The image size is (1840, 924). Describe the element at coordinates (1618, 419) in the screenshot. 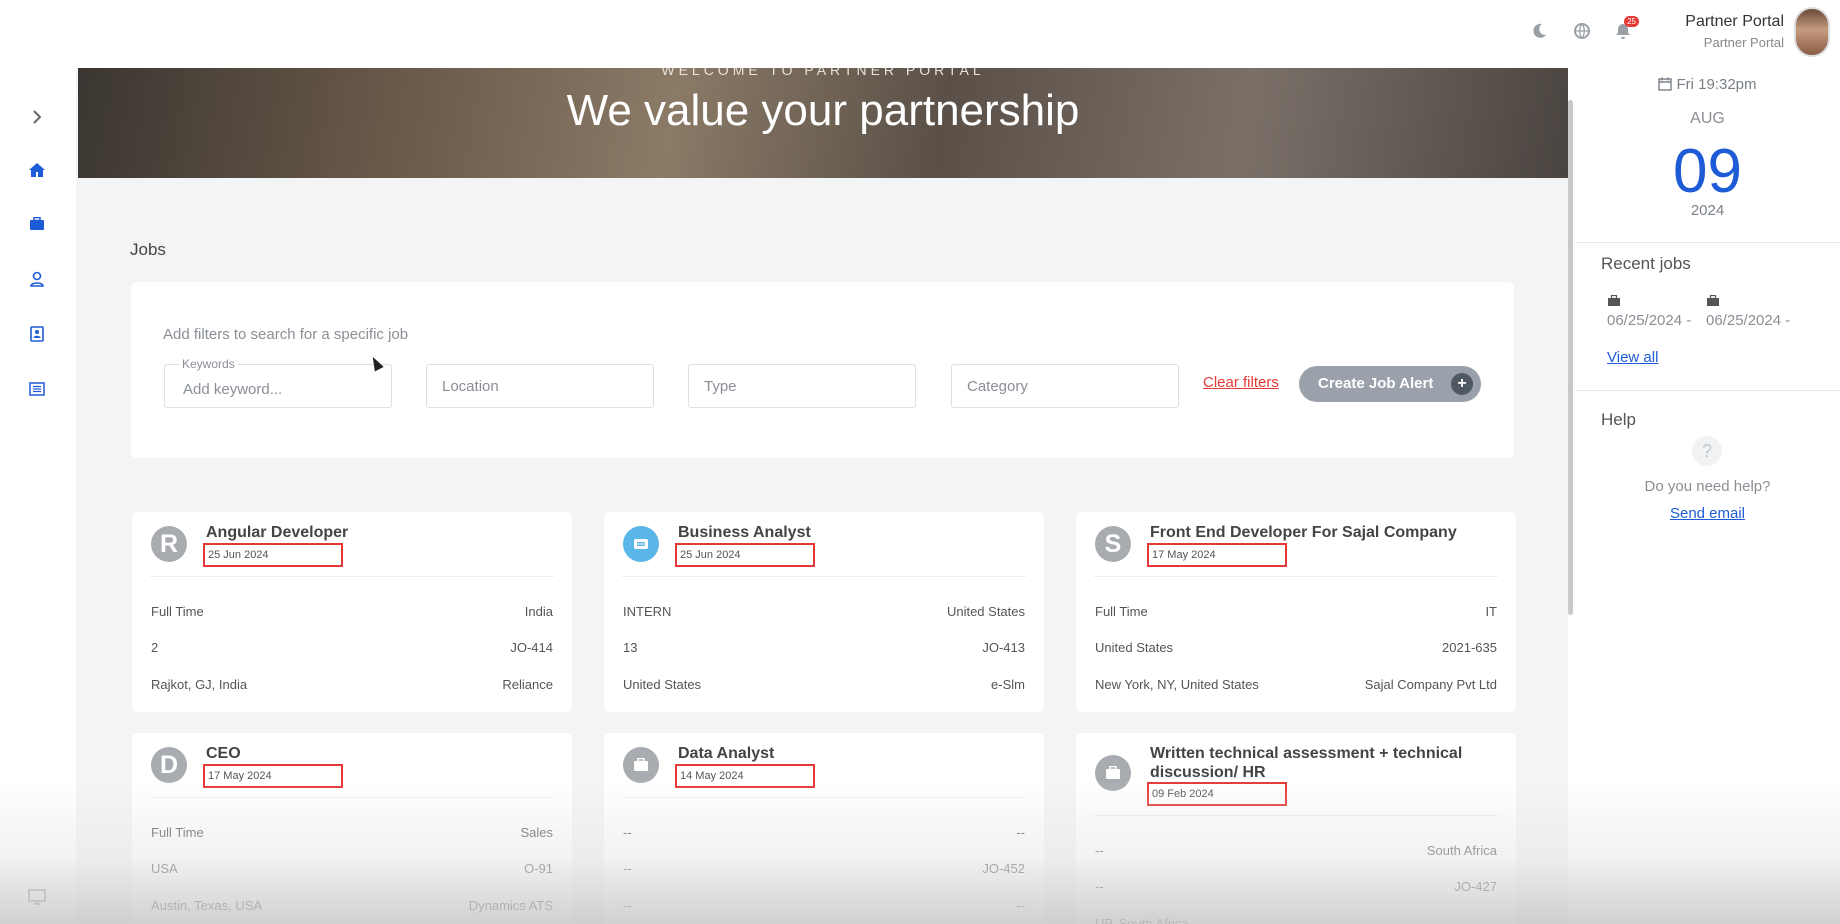

I see `help-heading: Help` at that location.